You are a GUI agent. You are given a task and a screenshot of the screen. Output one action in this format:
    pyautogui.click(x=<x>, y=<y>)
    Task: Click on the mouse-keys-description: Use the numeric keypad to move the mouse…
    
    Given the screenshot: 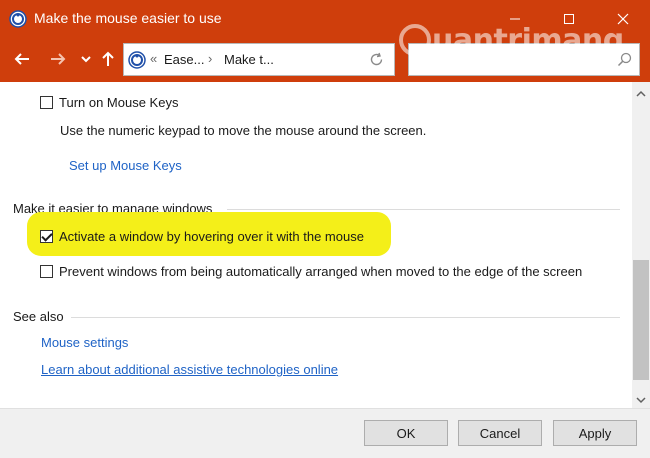 What is the action you would take?
    pyautogui.click(x=243, y=130)
    